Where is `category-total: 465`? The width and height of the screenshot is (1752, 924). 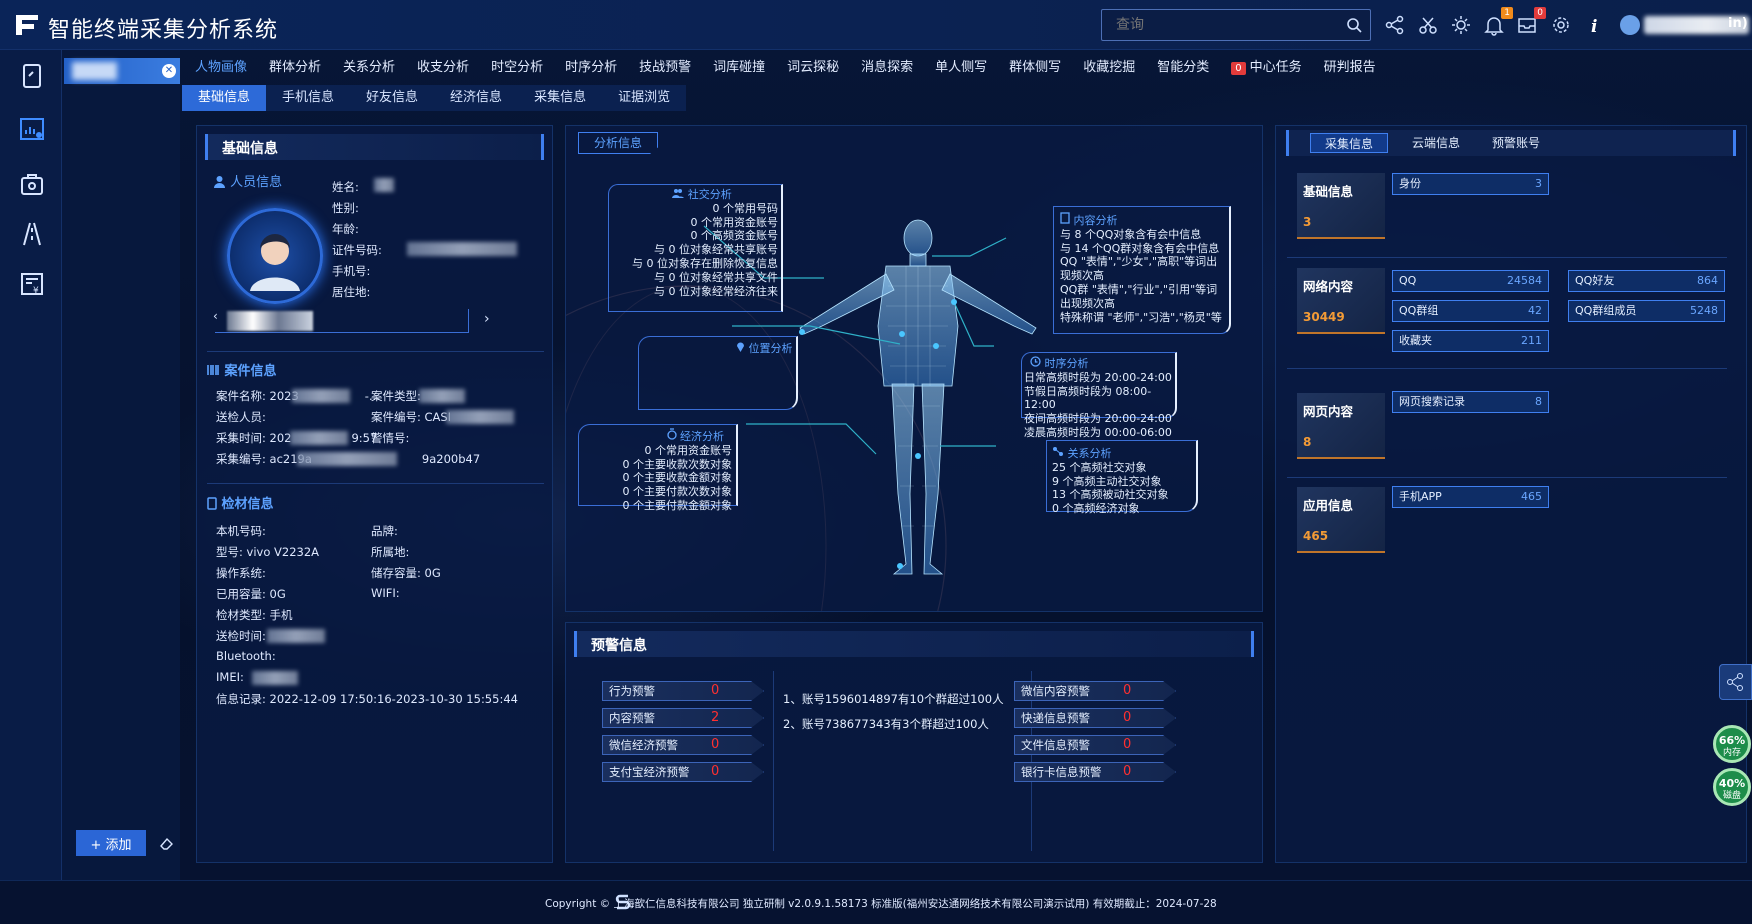
category-total: 465 is located at coordinates (1316, 536).